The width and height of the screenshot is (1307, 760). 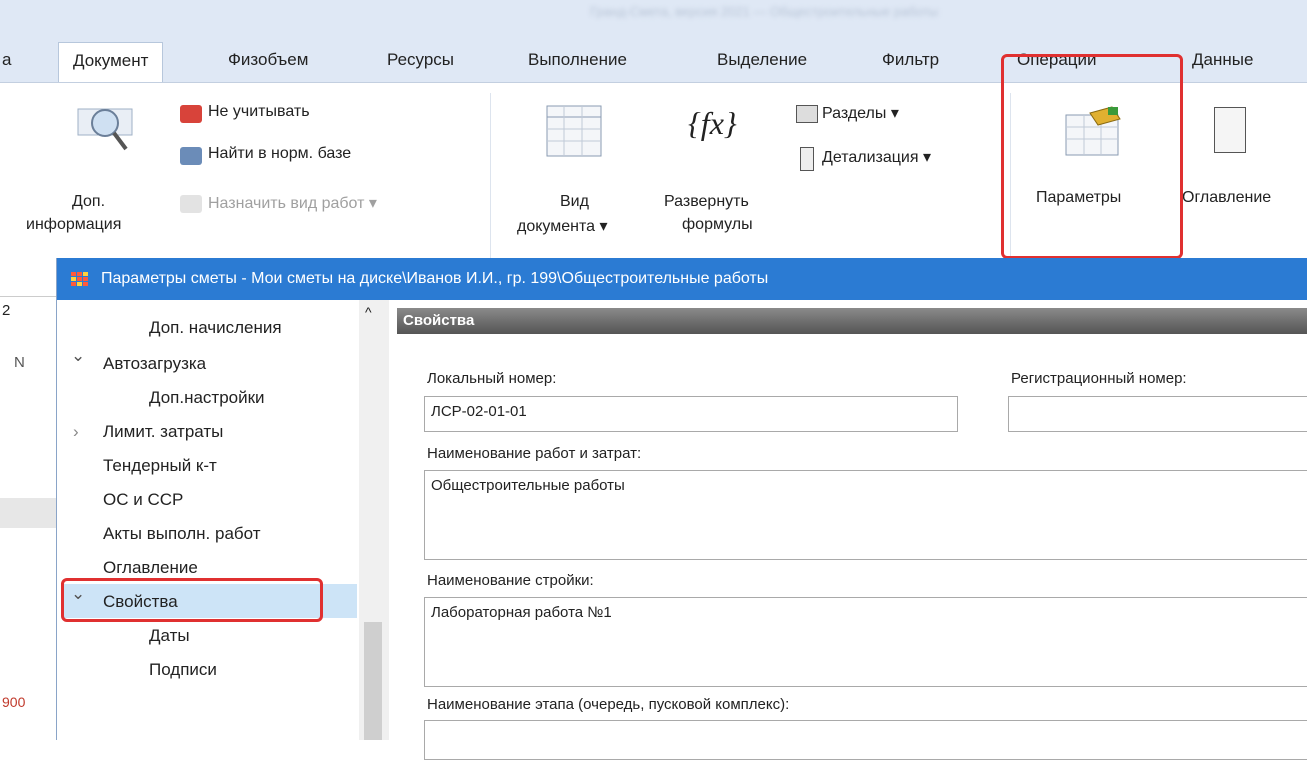 I want to click on divider, so click(x=28, y=296).